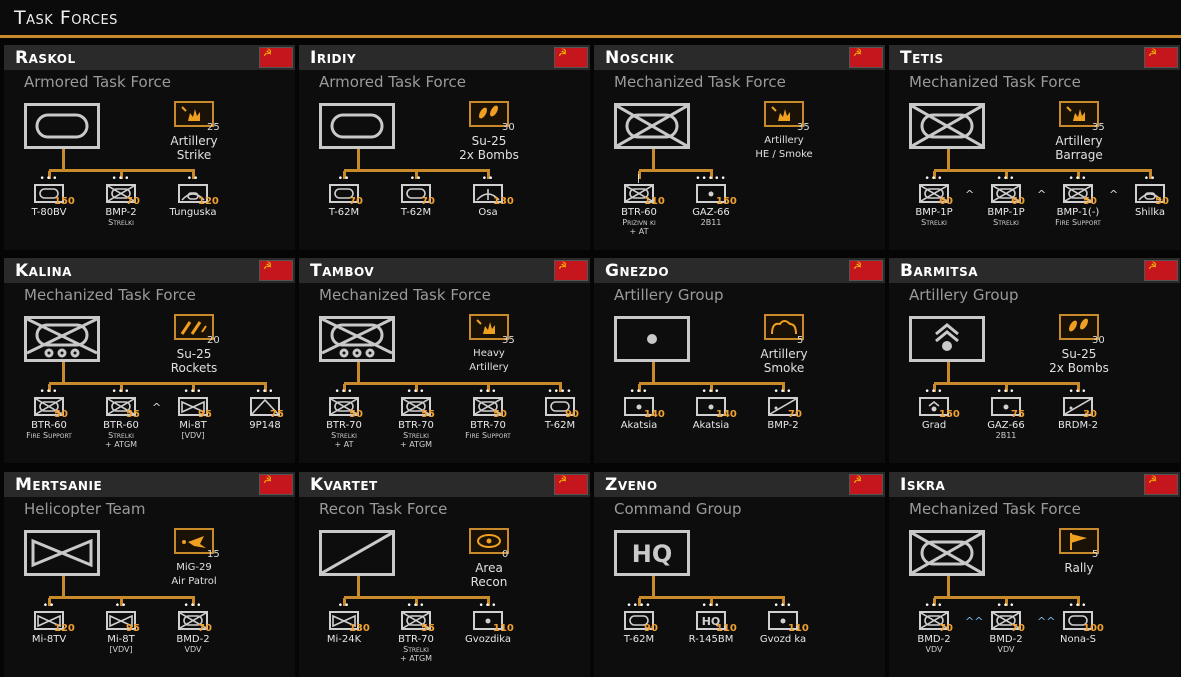 Image resolution: width=1181 pixels, height=677 pixels. Describe the element at coordinates (1018, 414) in the screenshot. I see `unit-strength: 75` at that location.